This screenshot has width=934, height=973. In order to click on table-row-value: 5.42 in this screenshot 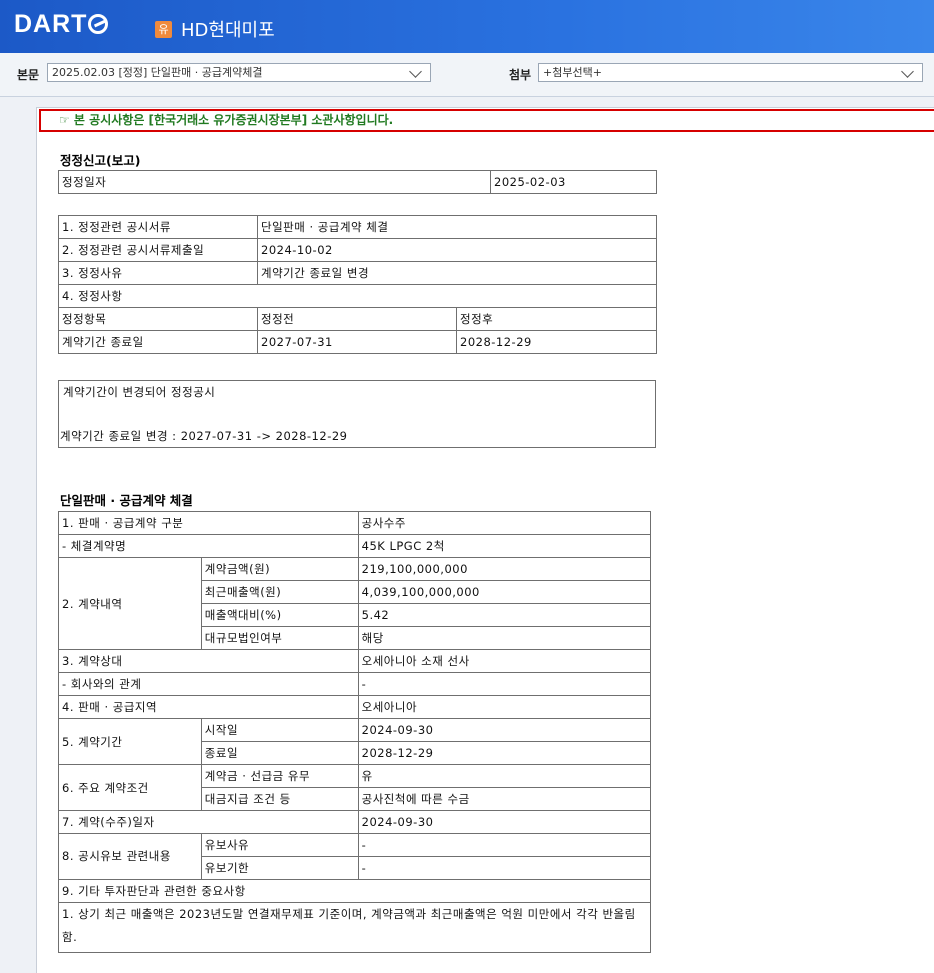, I will do `click(504, 615)`.